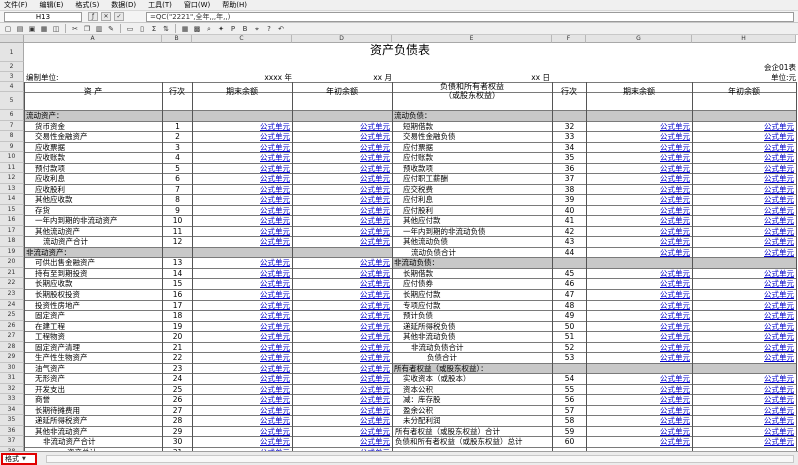 Image resolution: width=798 pixels, height=465 pixels. What do you see at coordinates (123, 5) in the screenshot?
I see `menu-item: 数据(D)` at bounding box center [123, 5].